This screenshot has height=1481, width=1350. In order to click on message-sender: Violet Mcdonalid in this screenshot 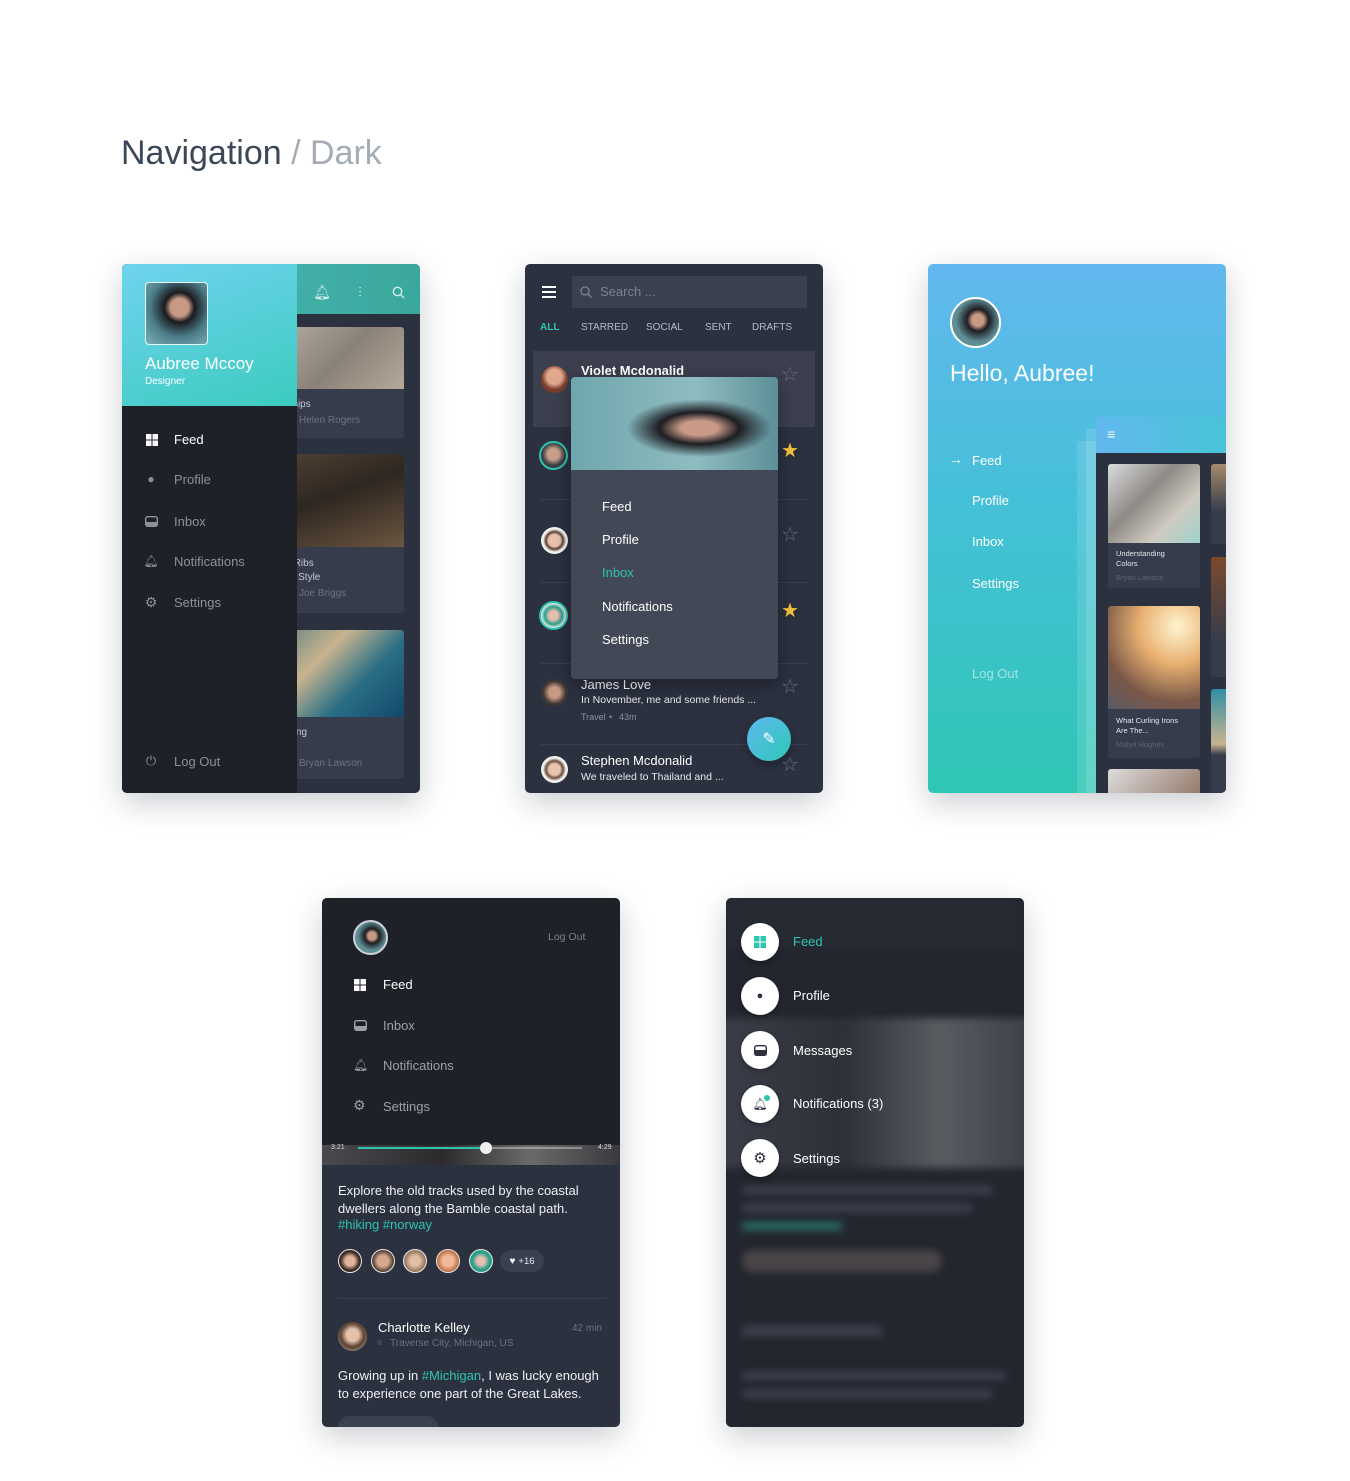, I will do `click(633, 370)`.